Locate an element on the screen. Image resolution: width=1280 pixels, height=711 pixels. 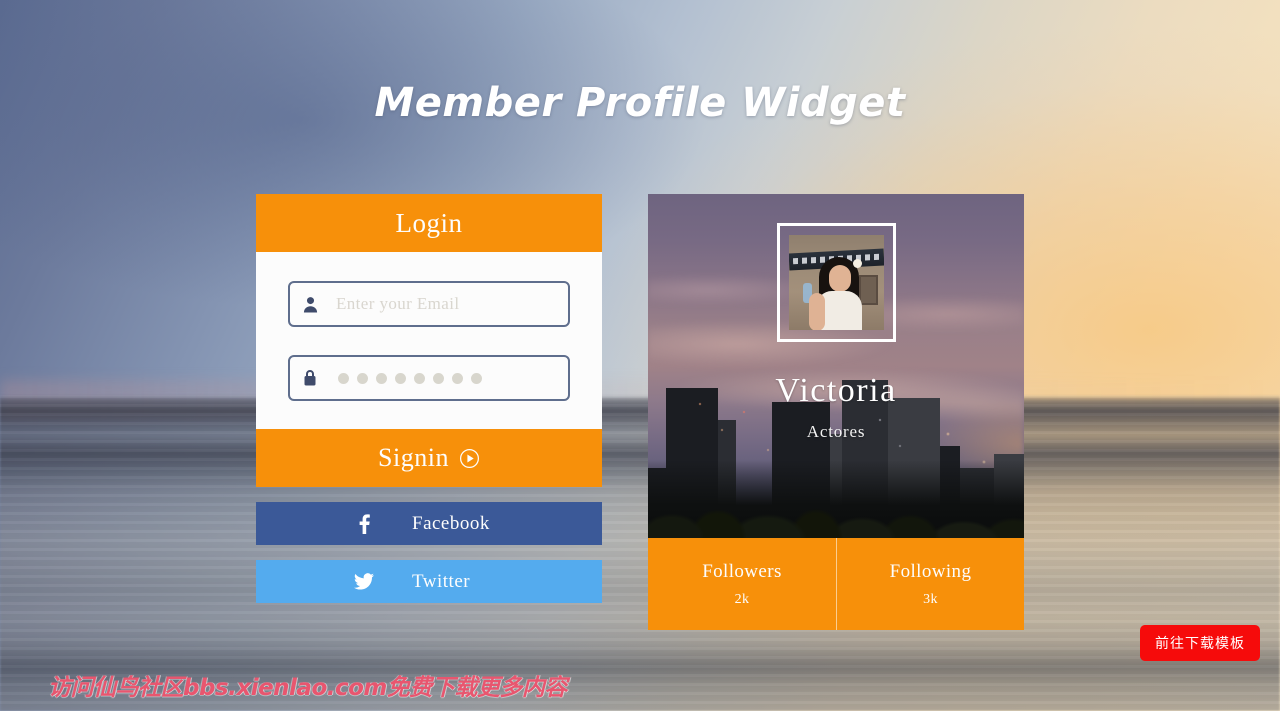
site-watermark: 访问仙鸟社区bbs.xienlao.com免费下载更多内容 is located at coordinates (307, 688).